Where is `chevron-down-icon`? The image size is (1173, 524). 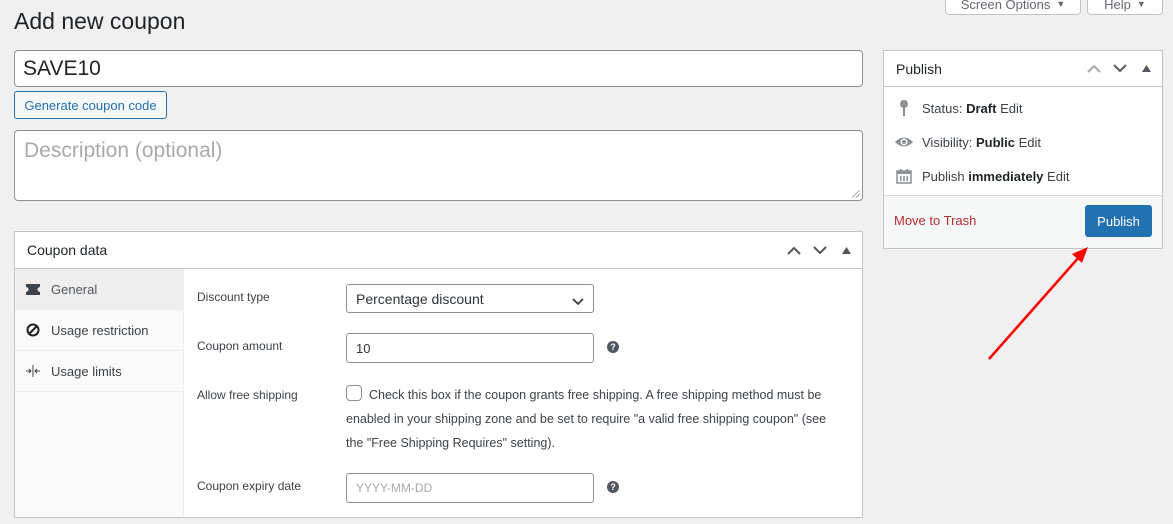 chevron-down-icon is located at coordinates (578, 301).